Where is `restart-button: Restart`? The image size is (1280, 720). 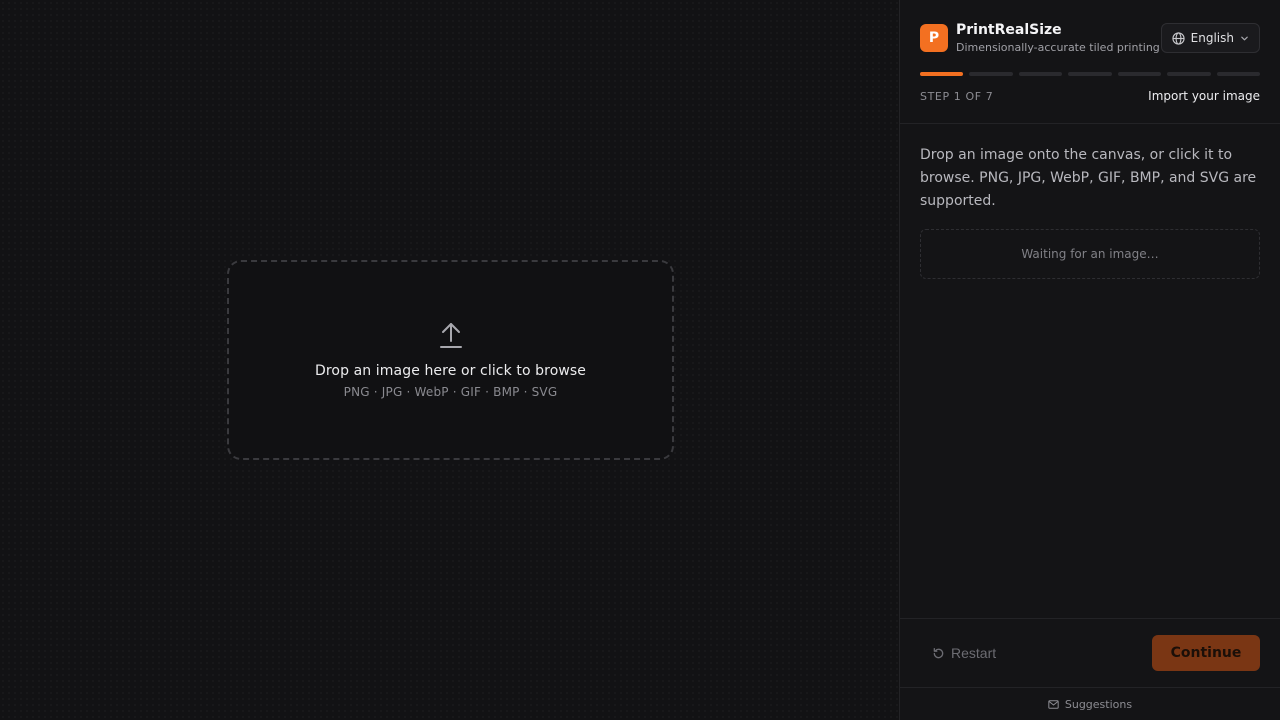 restart-button: Restart is located at coordinates (964, 653).